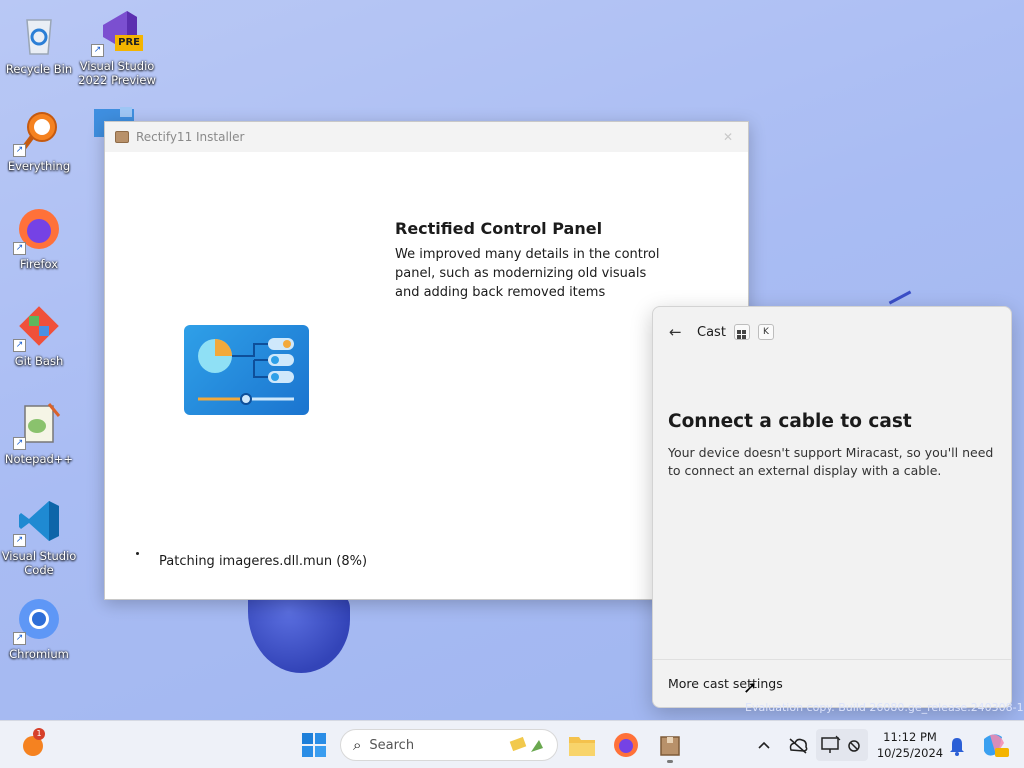 The width and height of the screenshot is (1024, 768). Describe the element at coordinates (38, 425) in the screenshot. I see `notepad-plus-plus-icon: ↗` at that location.